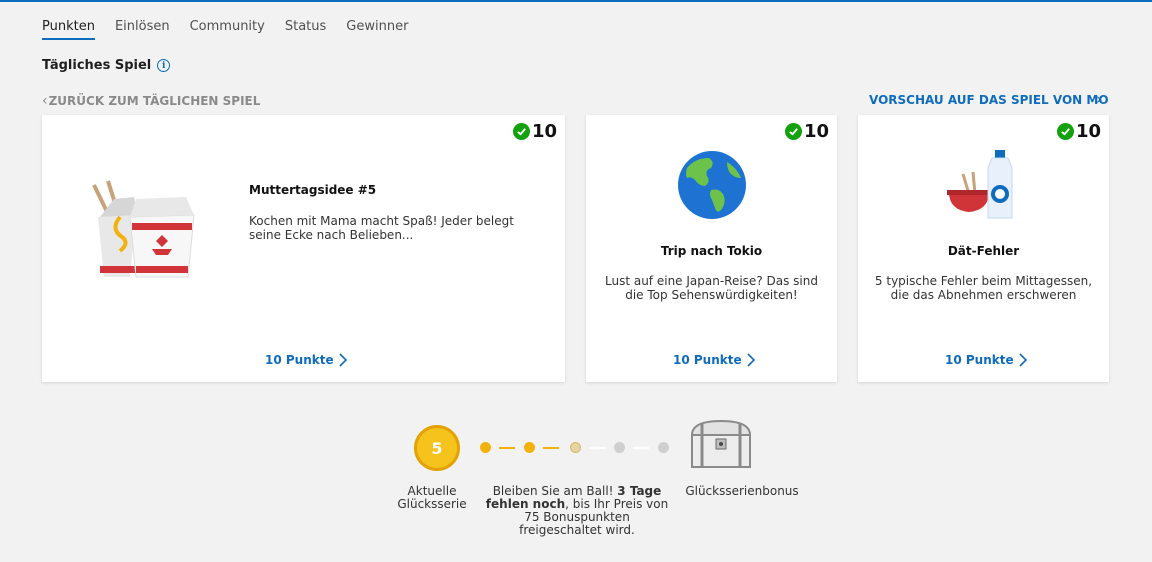 The height and width of the screenshot is (562, 1152). I want to click on back-link-label: ZURÜCK ZUM TÄGLICHEN SPIEL, so click(154, 101).